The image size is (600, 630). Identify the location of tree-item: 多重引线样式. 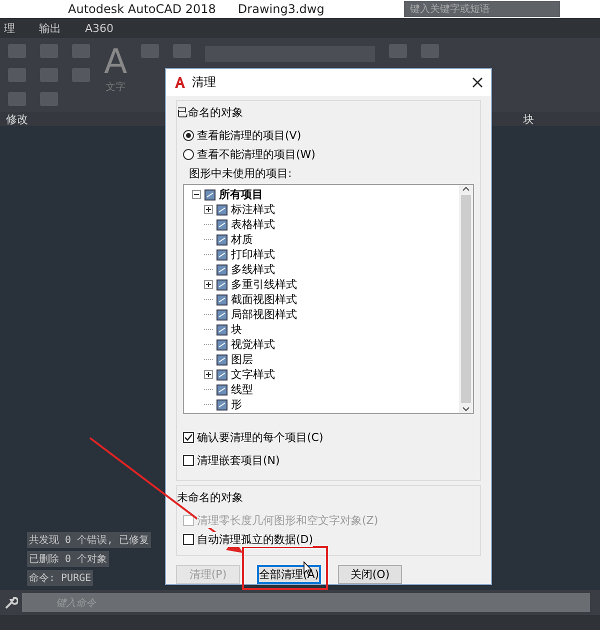
(264, 284).